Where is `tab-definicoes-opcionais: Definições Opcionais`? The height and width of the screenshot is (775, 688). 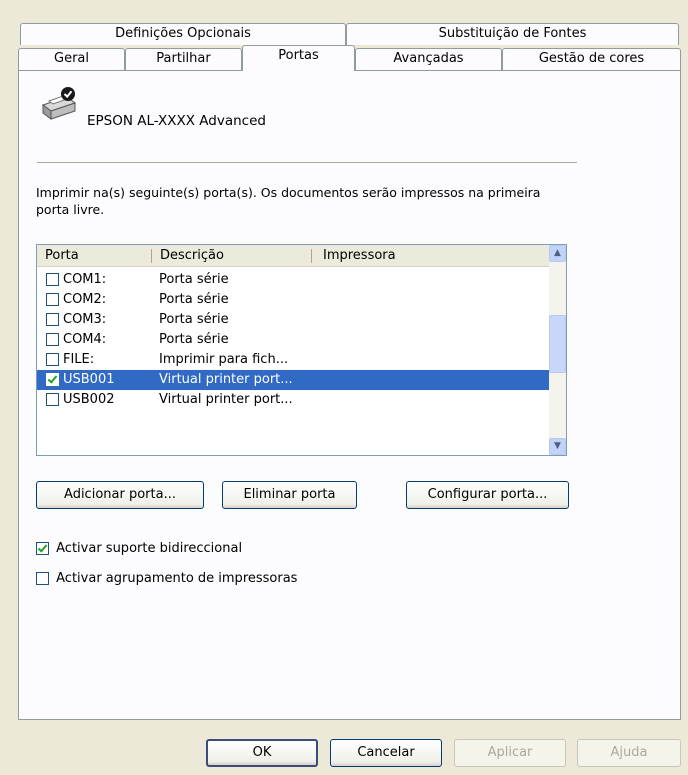 tab-definicoes-opcionais: Definições Opcionais is located at coordinates (183, 34).